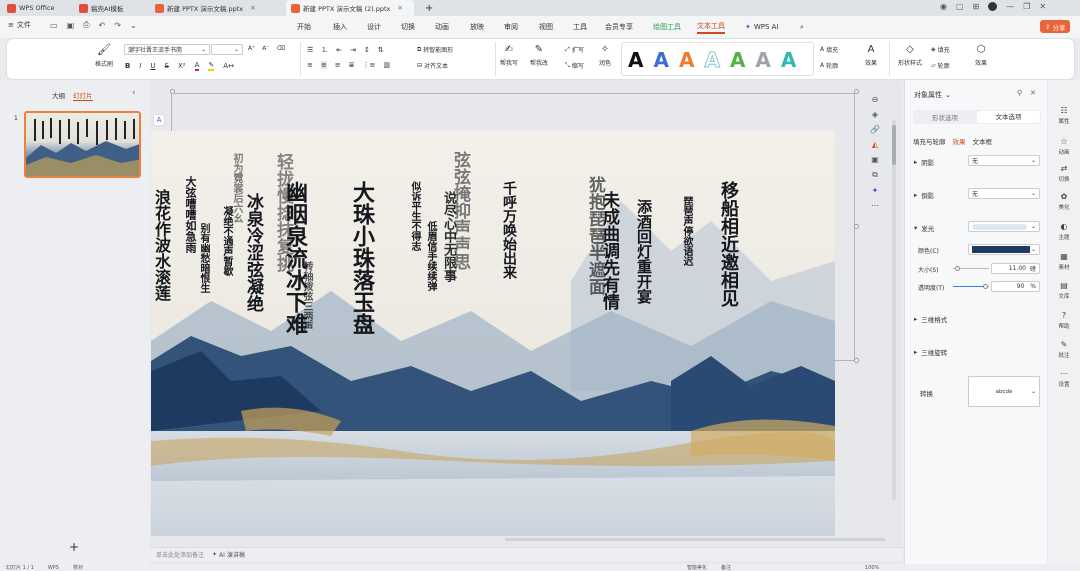 This screenshot has height=571, width=1080. What do you see at coordinates (58, 95) in the screenshot?
I see `tab-outline: 大纲` at bounding box center [58, 95].